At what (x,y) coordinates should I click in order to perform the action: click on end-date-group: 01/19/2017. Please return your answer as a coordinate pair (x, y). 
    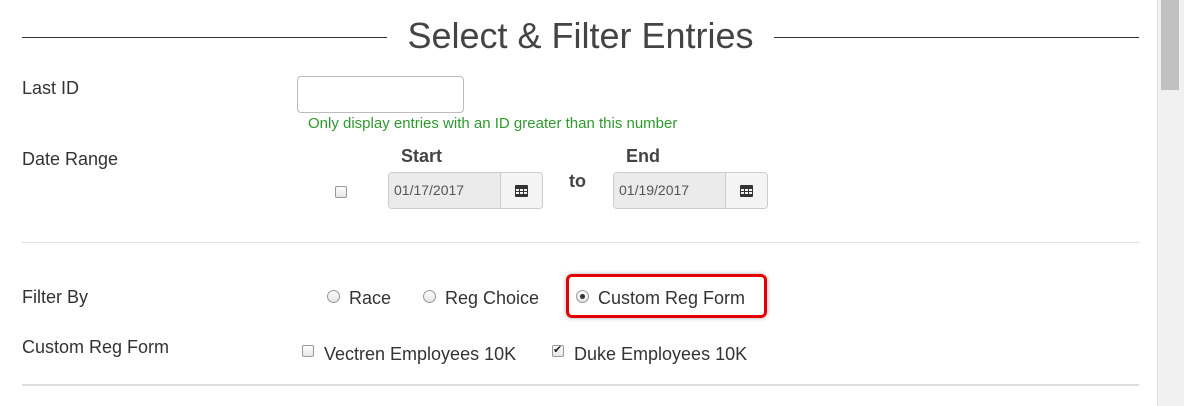
    Looking at the image, I should click on (690, 190).